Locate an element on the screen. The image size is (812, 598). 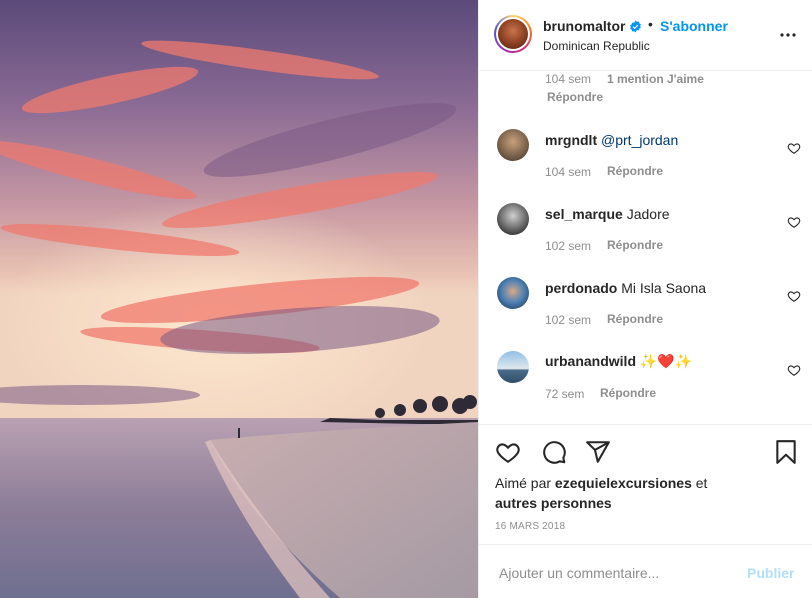
likes-joiner: et is located at coordinates (701, 483).